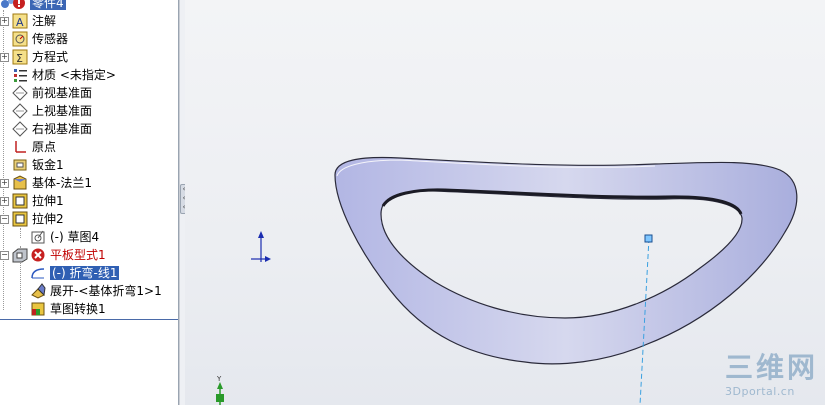 The image size is (825, 405). Describe the element at coordinates (760, 391) in the screenshot. I see `watermark-sub-text: 3Dportal.cn` at that location.